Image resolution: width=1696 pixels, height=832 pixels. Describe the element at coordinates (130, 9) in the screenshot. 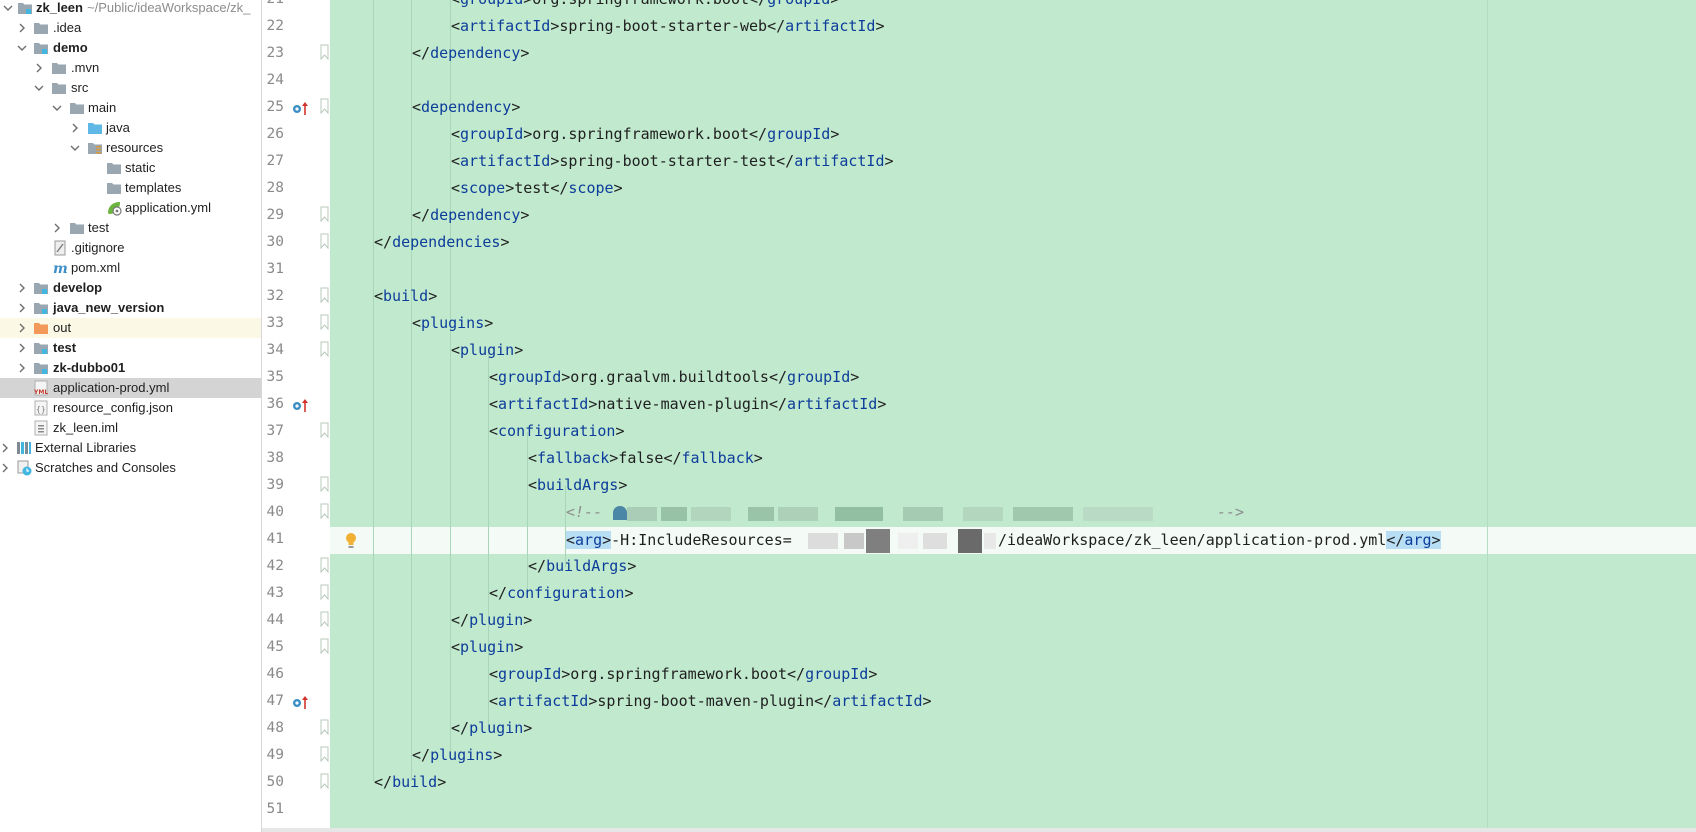

I see `tree-root-zk-leen: zk_leen ~/Public/ideaWorkspace/zk_` at that location.